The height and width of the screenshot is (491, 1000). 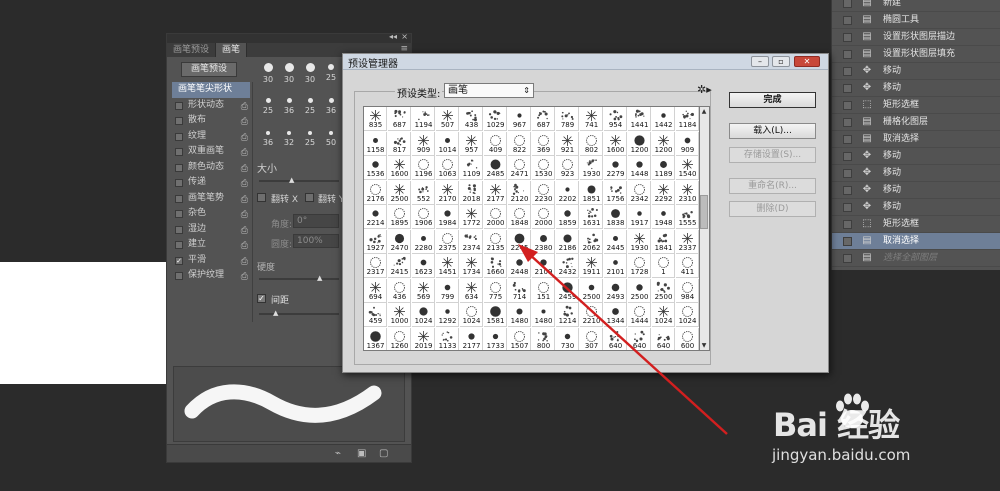 What do you see at coordinates (289, 37) in the screenshot?
I see `panel-collapse-bar: ◂◂ ×` at bounding box center [289, 37].